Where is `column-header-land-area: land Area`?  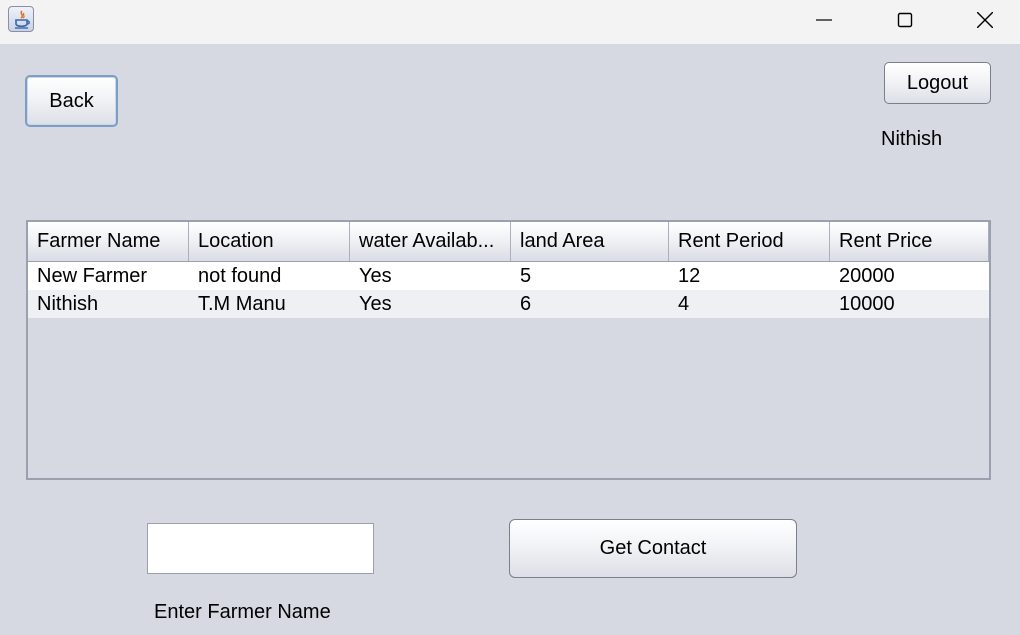
column-header-land-area: land Area is located at coordinates (590, 241).